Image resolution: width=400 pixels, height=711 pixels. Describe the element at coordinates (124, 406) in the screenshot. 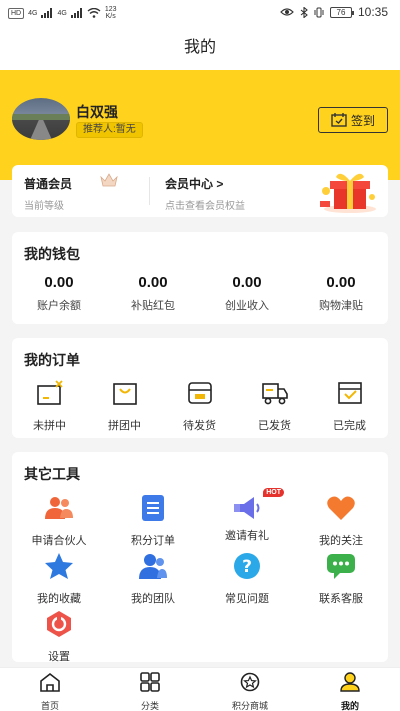

I see `order-tab-grouping: 拼团中` at that location.